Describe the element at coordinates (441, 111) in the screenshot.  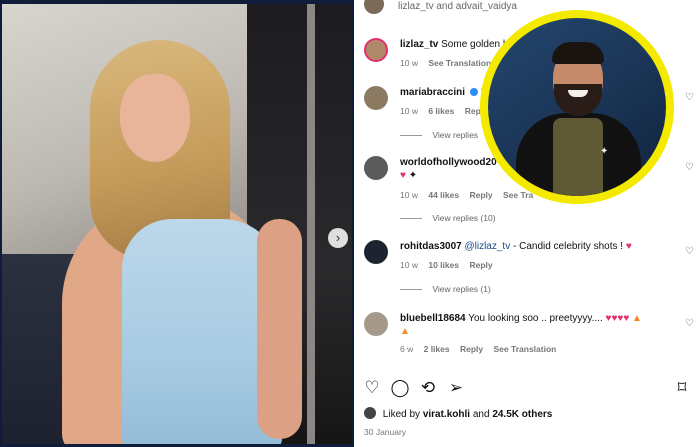
I see `comment-likes: 6 likes` at that location.